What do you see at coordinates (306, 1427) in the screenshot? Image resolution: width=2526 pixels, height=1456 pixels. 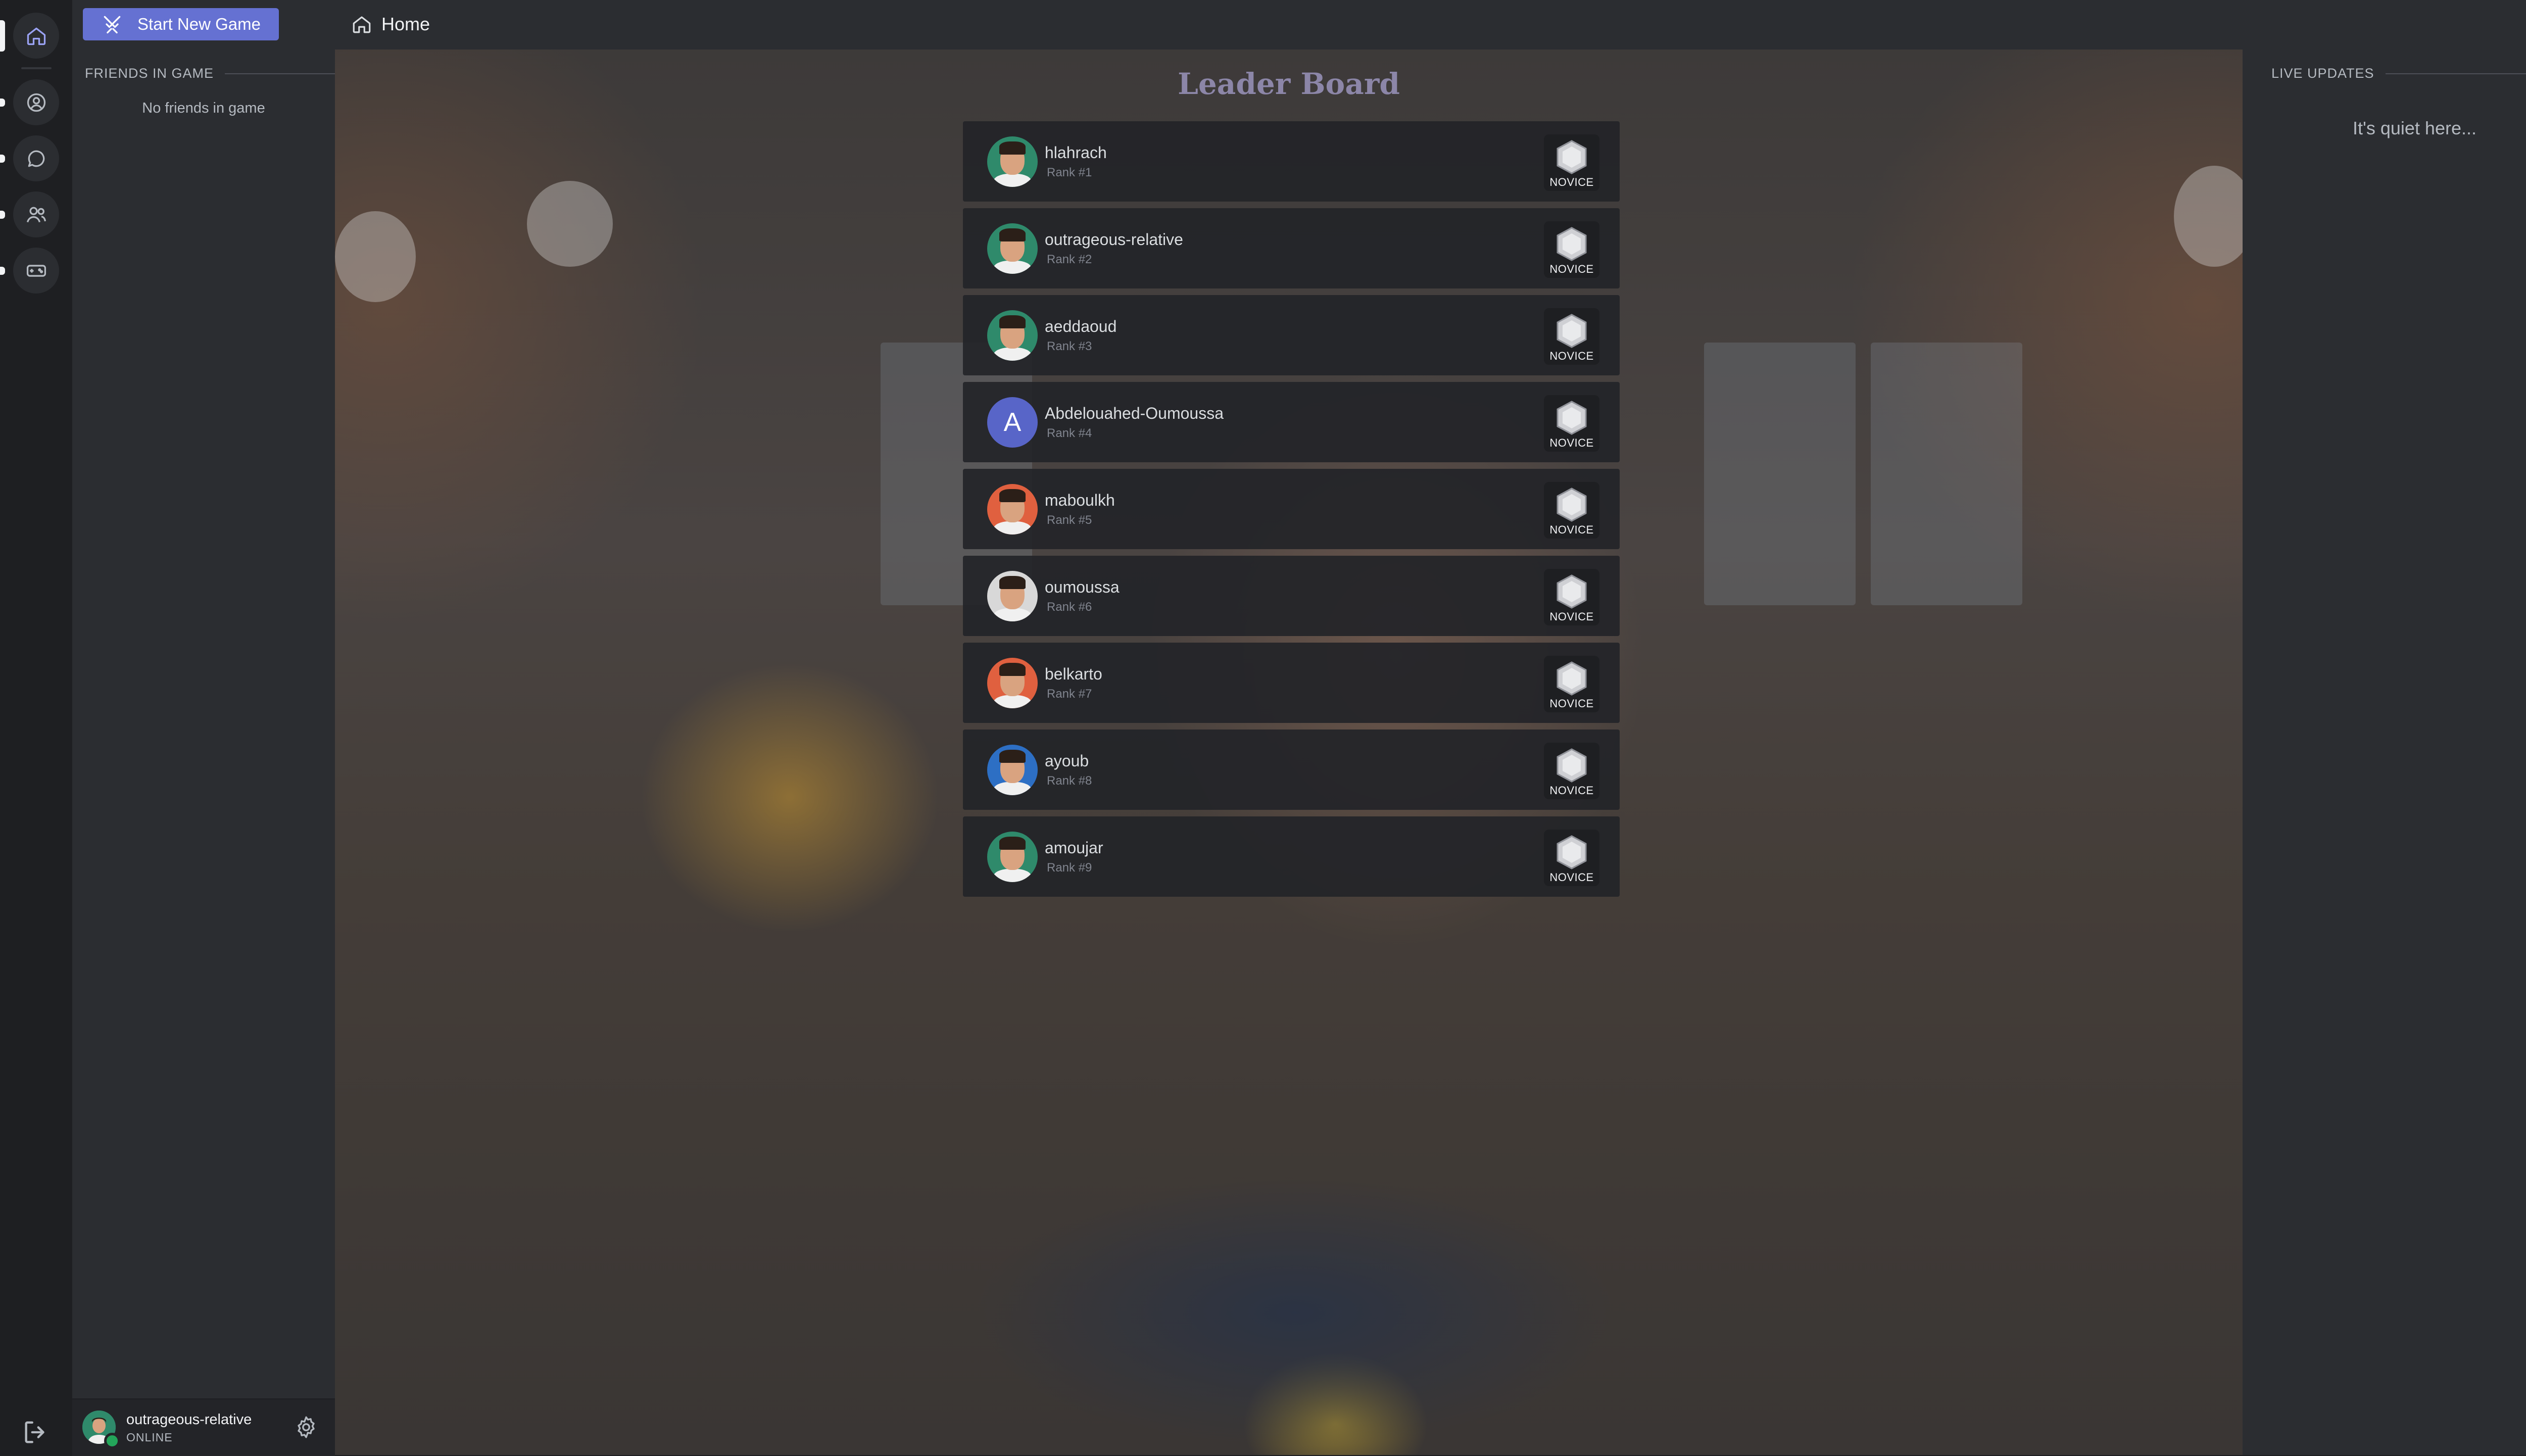 I see `gear-icon` at bounding box center [306, 1427].